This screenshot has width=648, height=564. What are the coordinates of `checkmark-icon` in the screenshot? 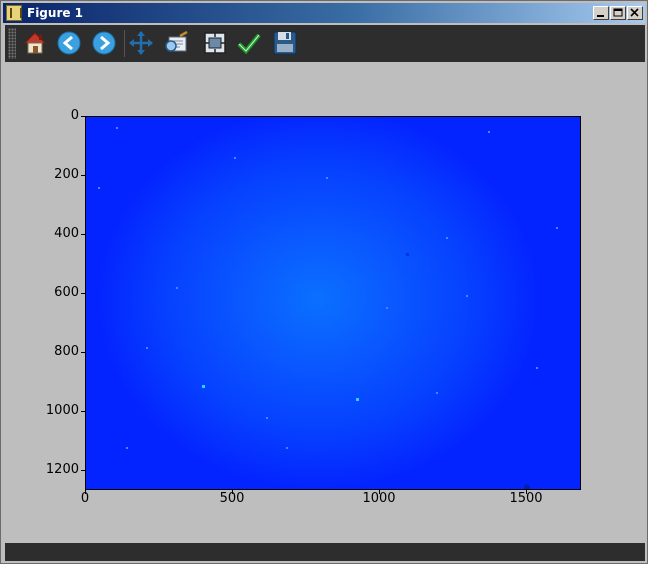 It's located at (249, 44).